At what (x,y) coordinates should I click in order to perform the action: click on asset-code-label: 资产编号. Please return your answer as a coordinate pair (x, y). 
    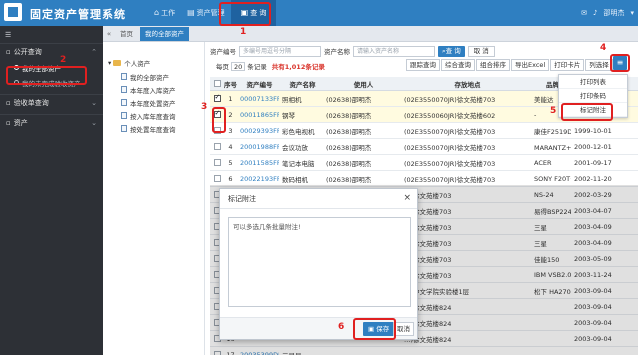
    Looking at the image, I should click on (223, 52).